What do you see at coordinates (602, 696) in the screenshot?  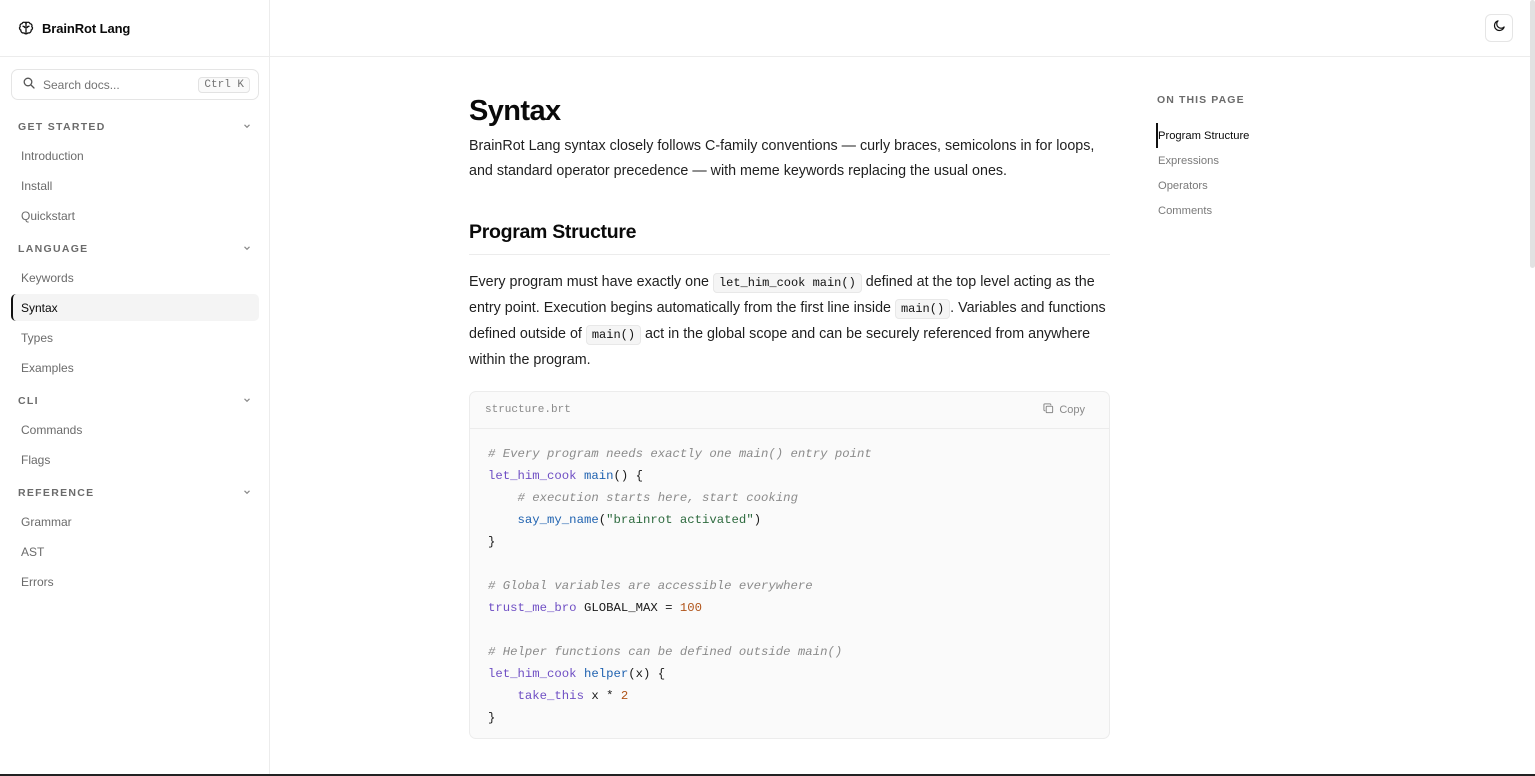 I see `code-token: x *` at bounding box center [602, 696].